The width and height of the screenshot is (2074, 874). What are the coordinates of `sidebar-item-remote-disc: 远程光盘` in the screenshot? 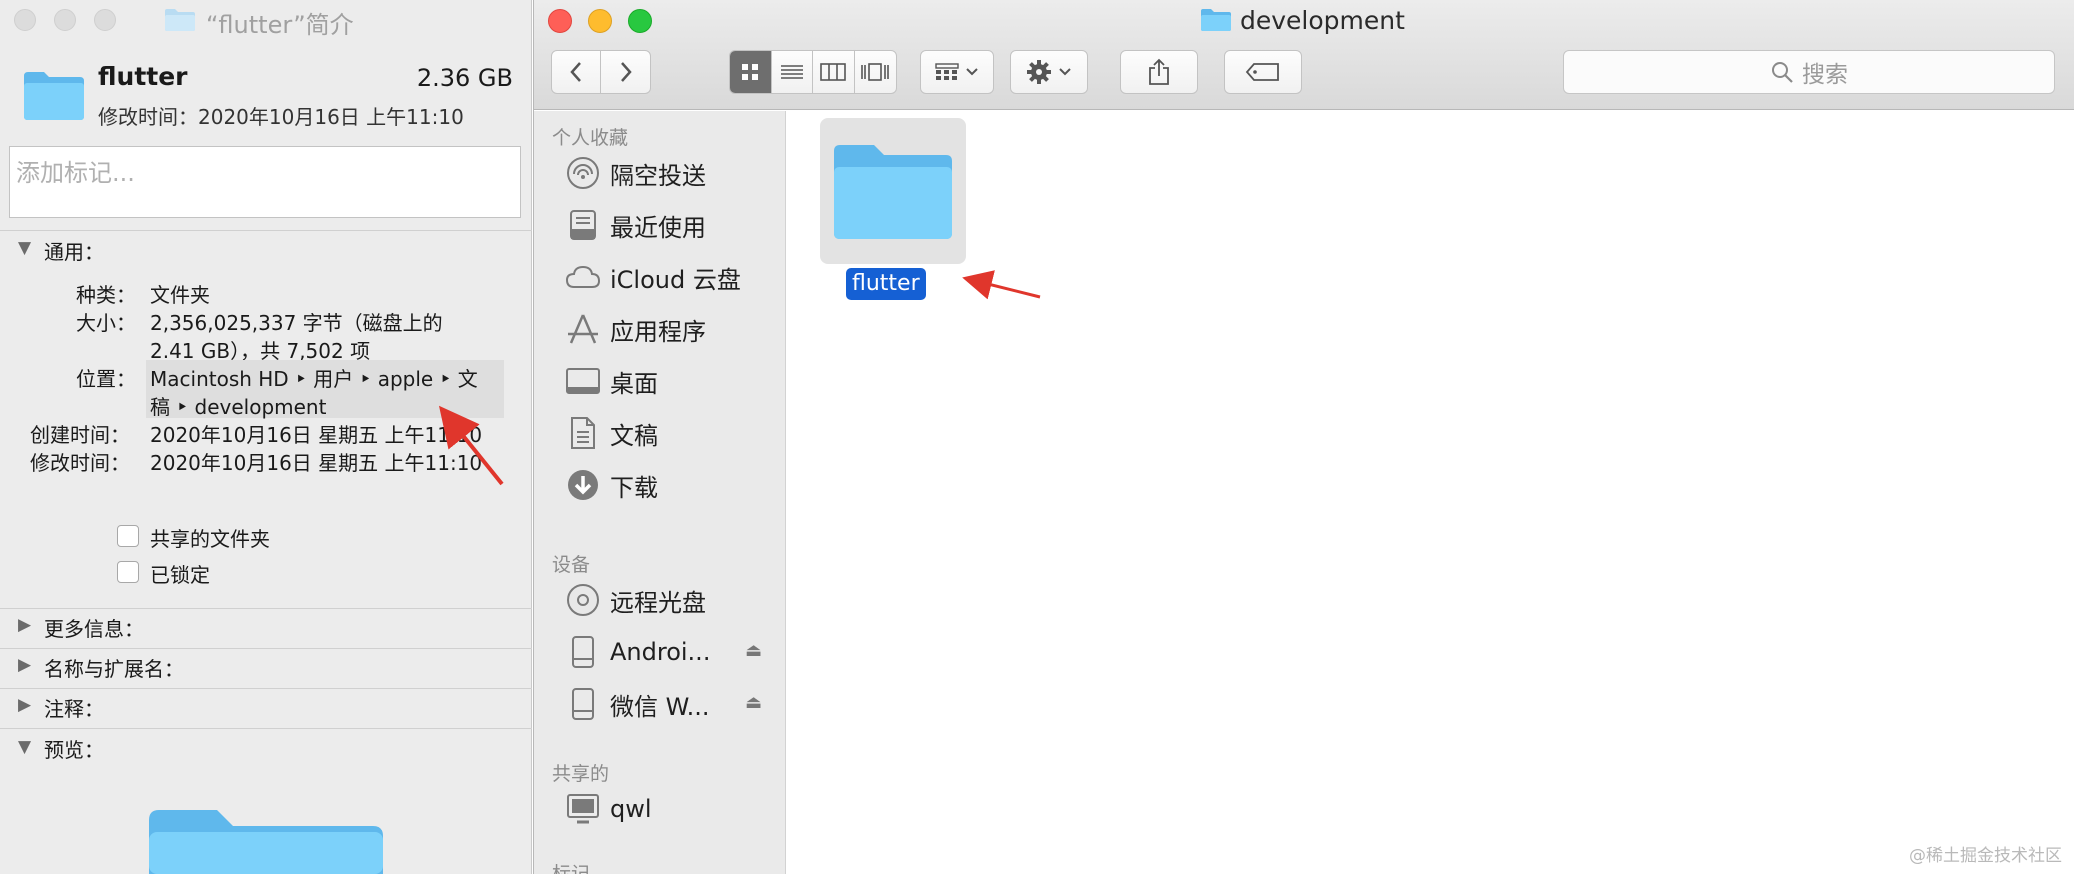 It's located at (675, 600).